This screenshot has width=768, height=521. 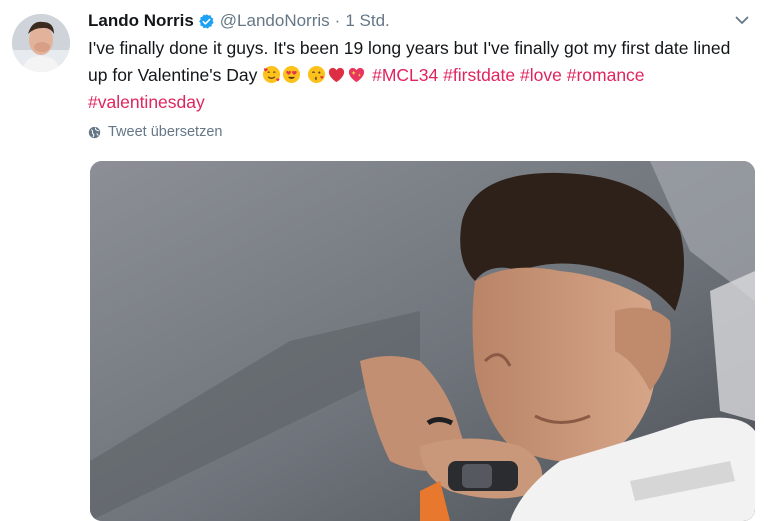 What do you see at coordinates (357, 75) in the screenshot?
I see `sparkling-heart-icon` at bounding box center [357, 75].